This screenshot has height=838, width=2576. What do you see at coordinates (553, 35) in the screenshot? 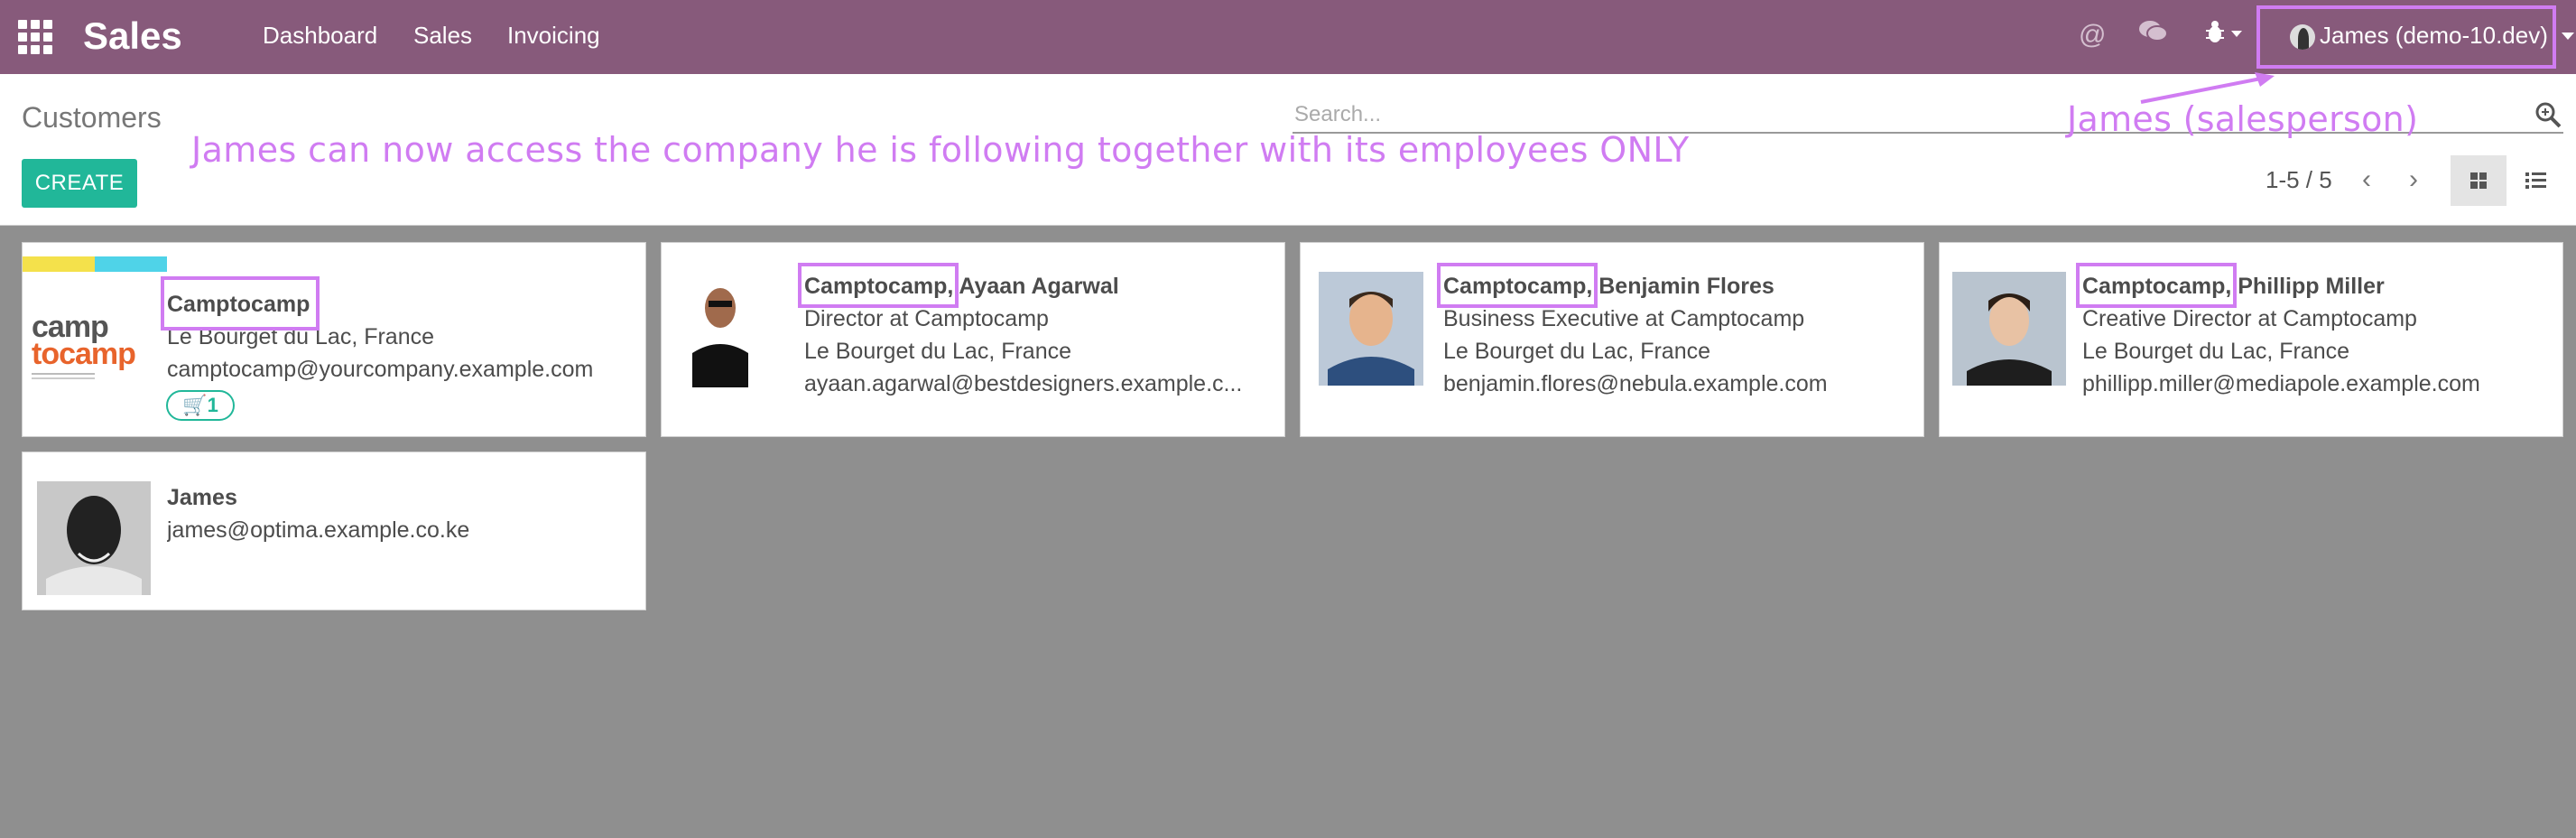
I see `menu-item-invoicing: Invoicing` at bounding box center [553, 35].